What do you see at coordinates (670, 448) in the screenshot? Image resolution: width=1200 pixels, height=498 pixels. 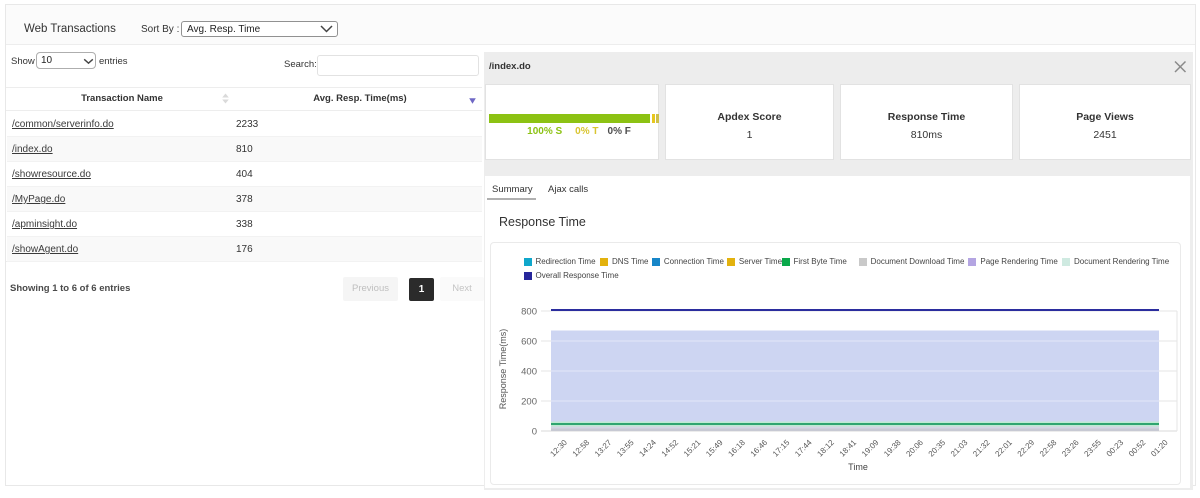 I see `svg-text: 14:52` at bounding box center [670, 448].